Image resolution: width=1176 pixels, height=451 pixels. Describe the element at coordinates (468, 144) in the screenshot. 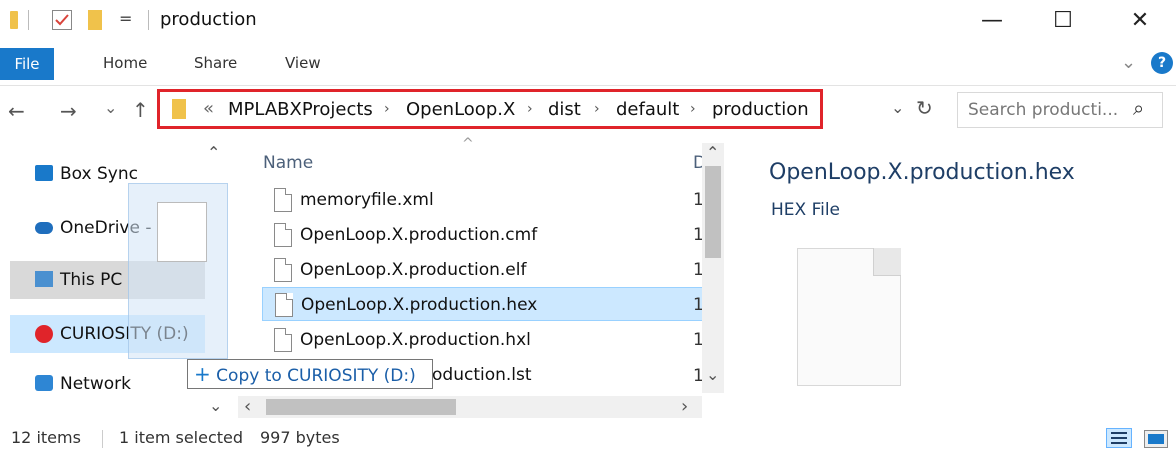

I see `sort-indicator-icon: ^` at that location.